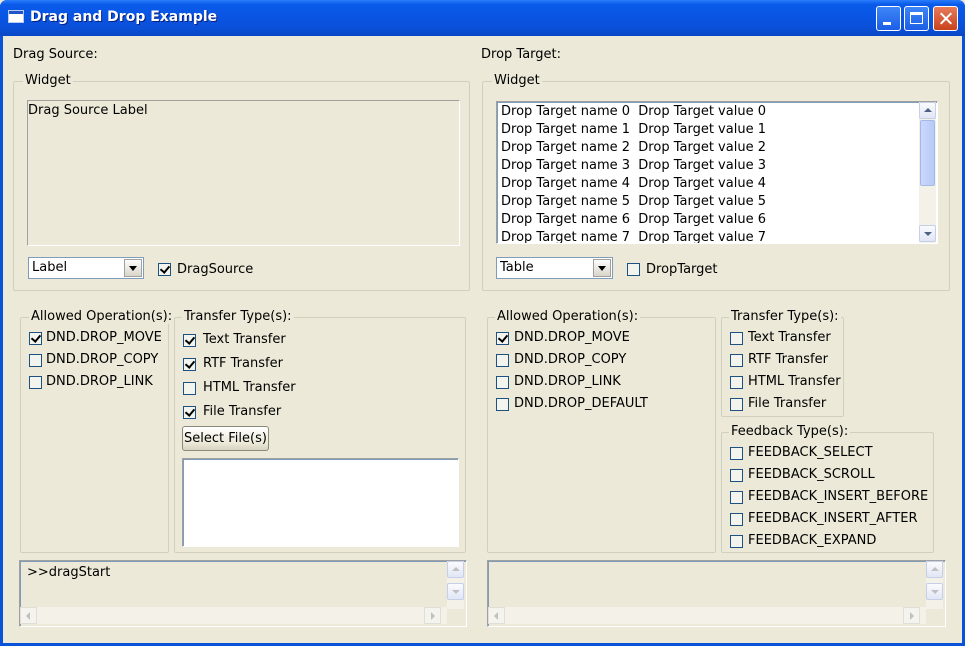 The height and width of the screenshot is (646, 965). Describe the element at coordinates (794, 381) in the screenshot. I see `target-type-html-label: HTML Transfer` at that location.